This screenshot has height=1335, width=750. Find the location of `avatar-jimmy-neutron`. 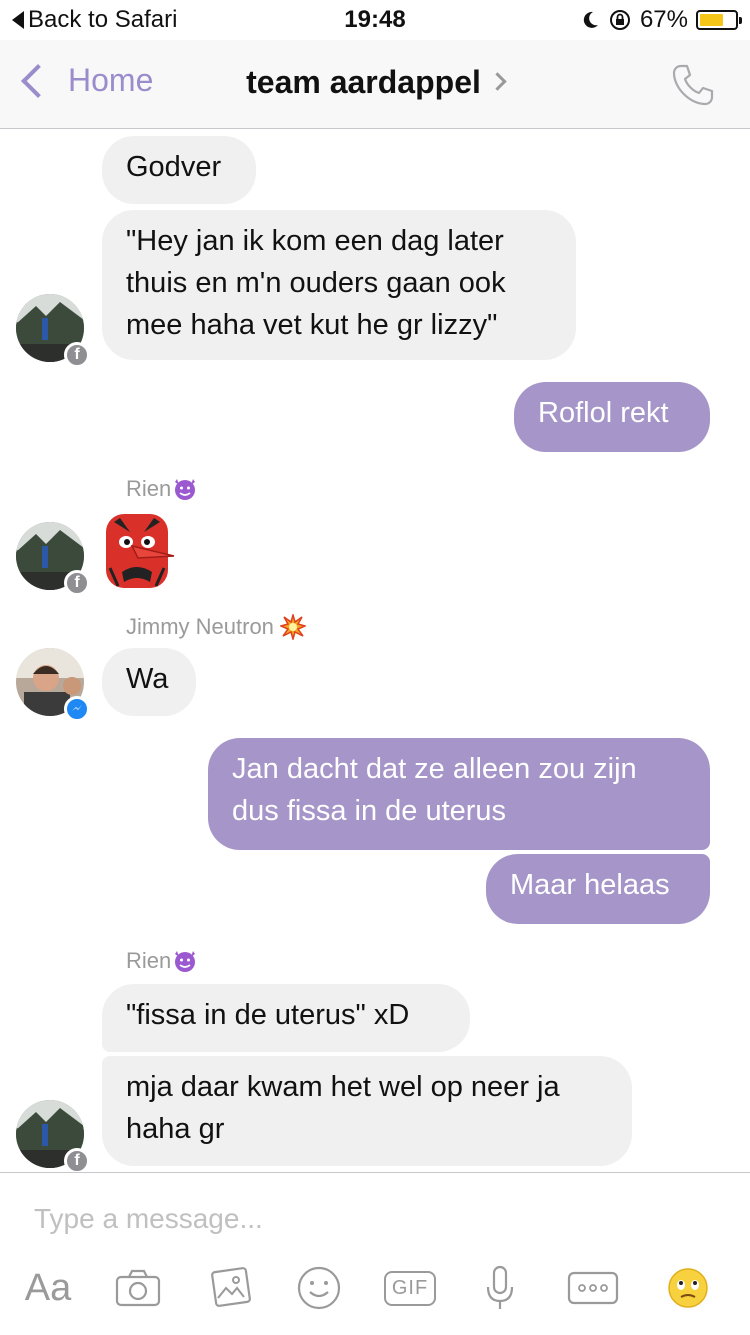

avatar-jimmy-neutron is located at coordinates (53, 685).